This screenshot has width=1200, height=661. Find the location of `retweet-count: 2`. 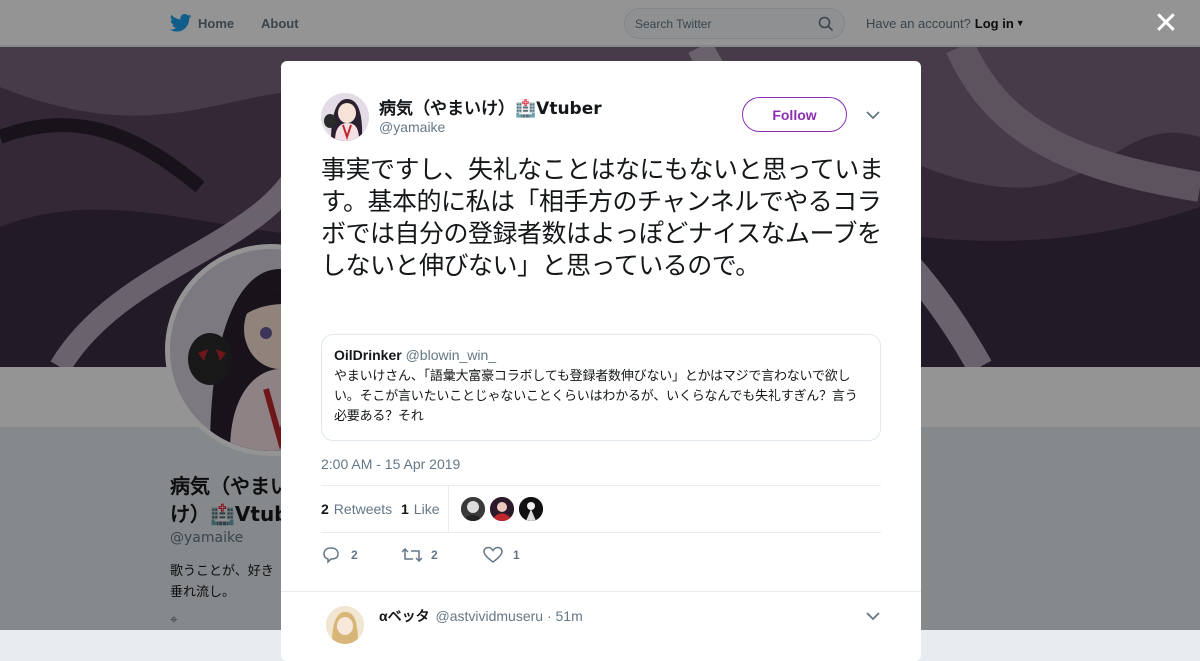

retweet-count: 2 is located at coordinates (434, 555).